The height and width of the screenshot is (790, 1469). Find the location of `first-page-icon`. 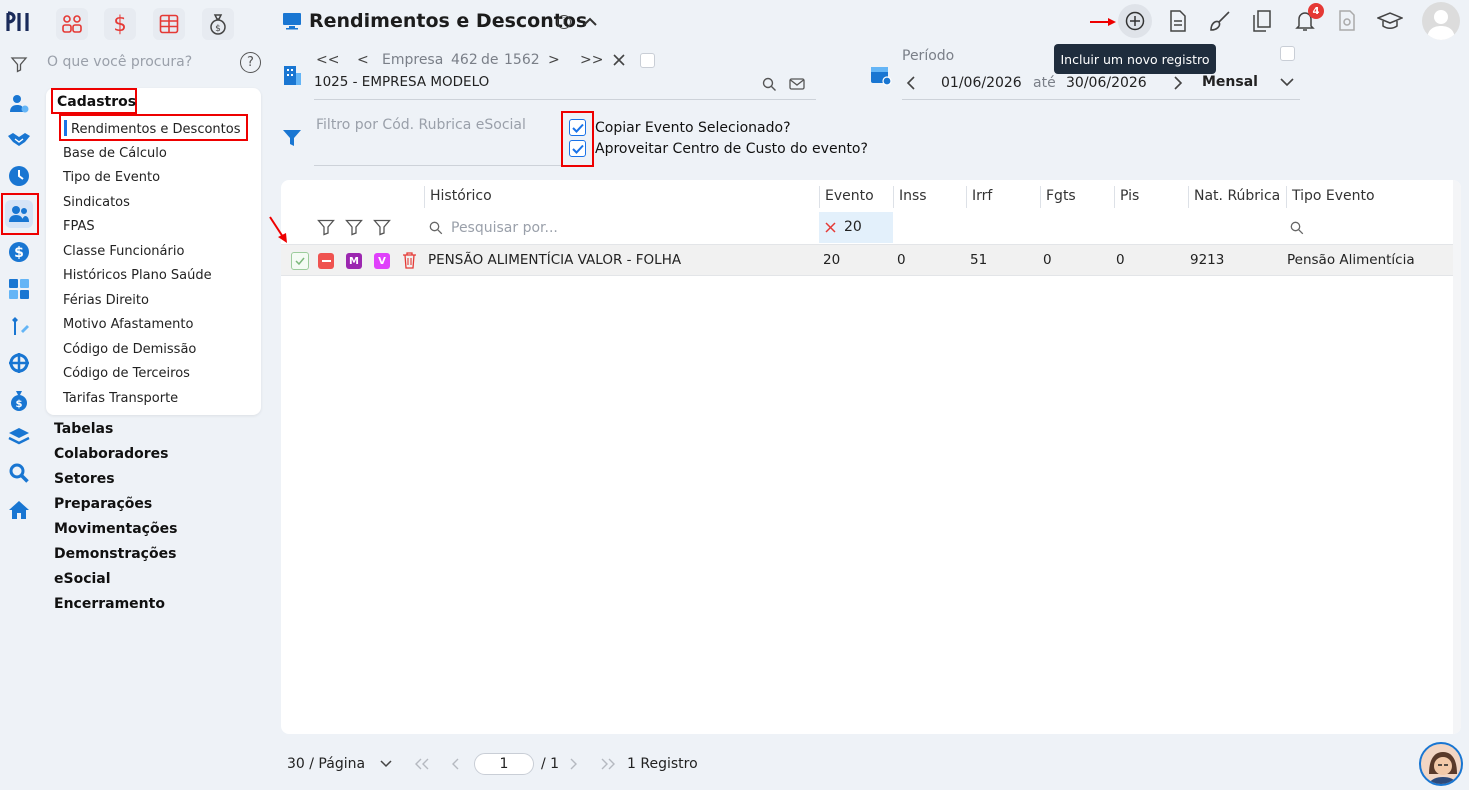

first-page-icon is located at coordinates (422, 764).